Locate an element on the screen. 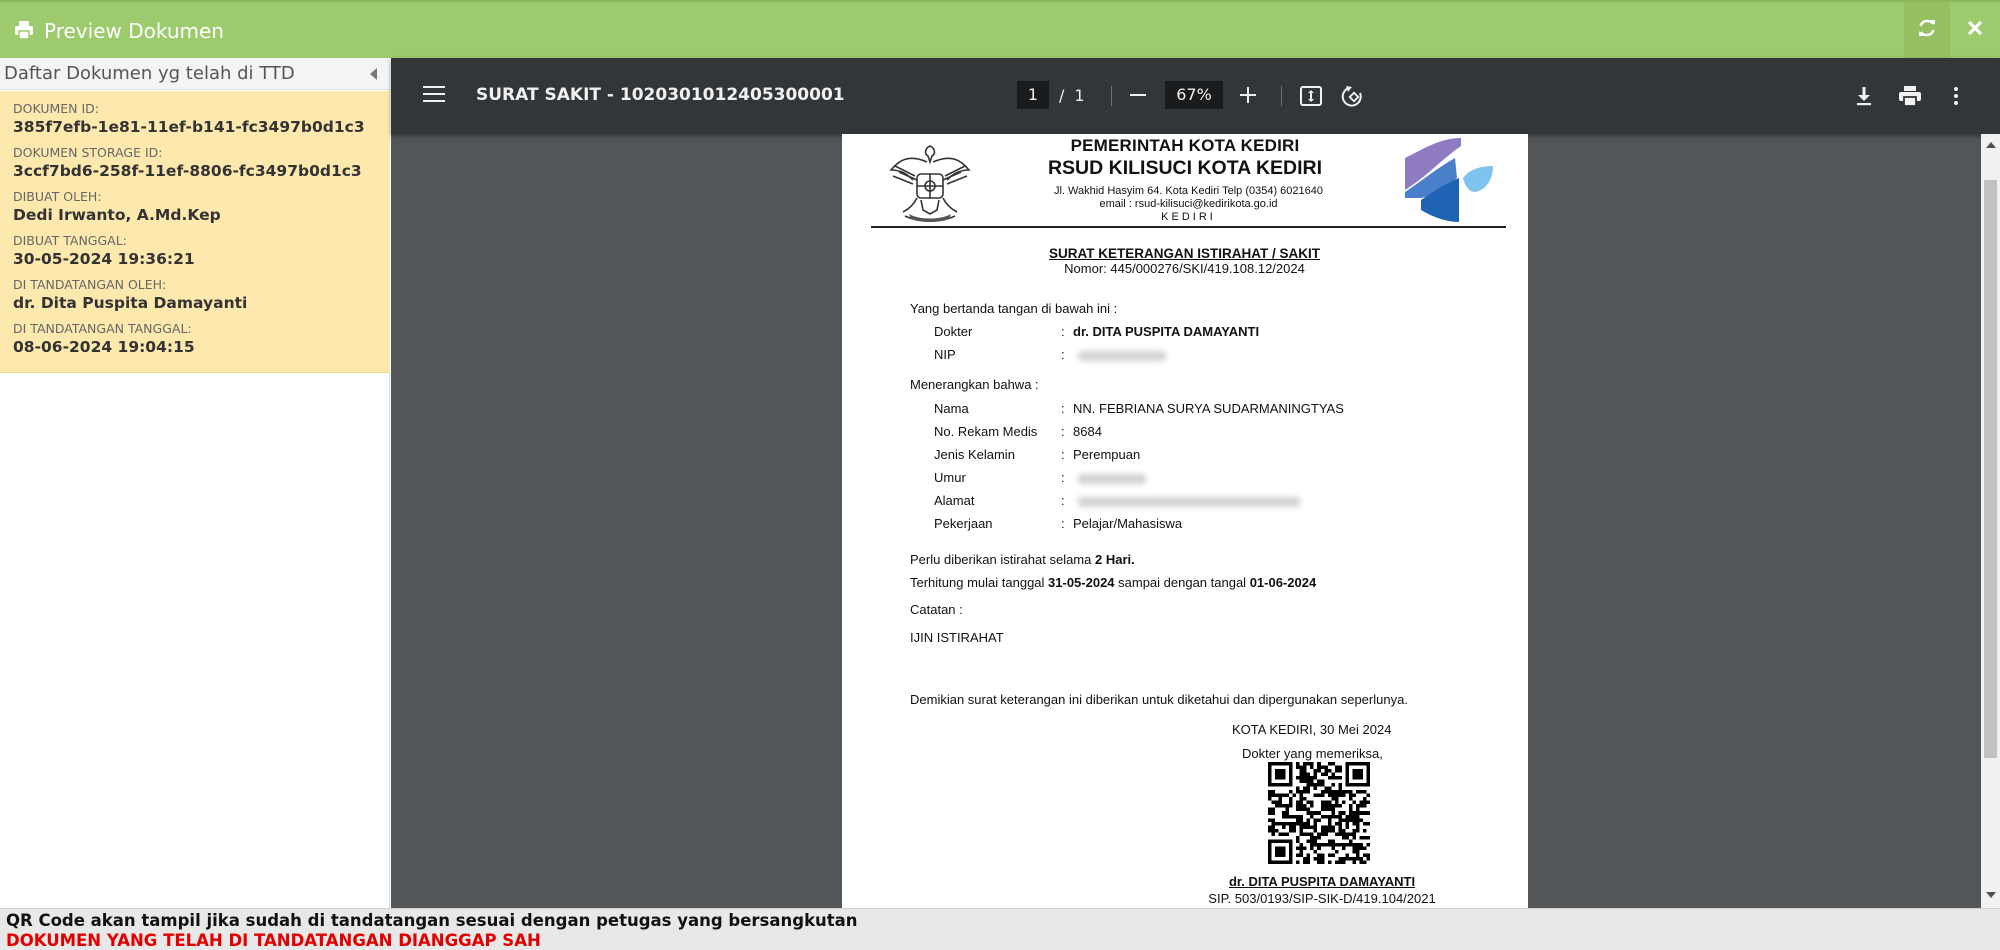 The height and width of the screenshot is (950, 2000). sidebar-header: Daftar Dokumen yg telah di TTD is located at coordinates (195, 74).